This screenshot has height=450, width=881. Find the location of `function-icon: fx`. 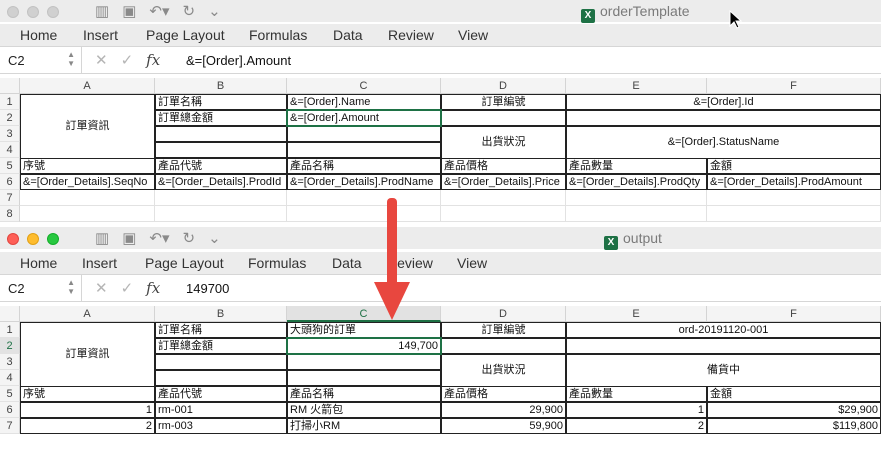

function-icon: fx is located at coordinates (153, 60).